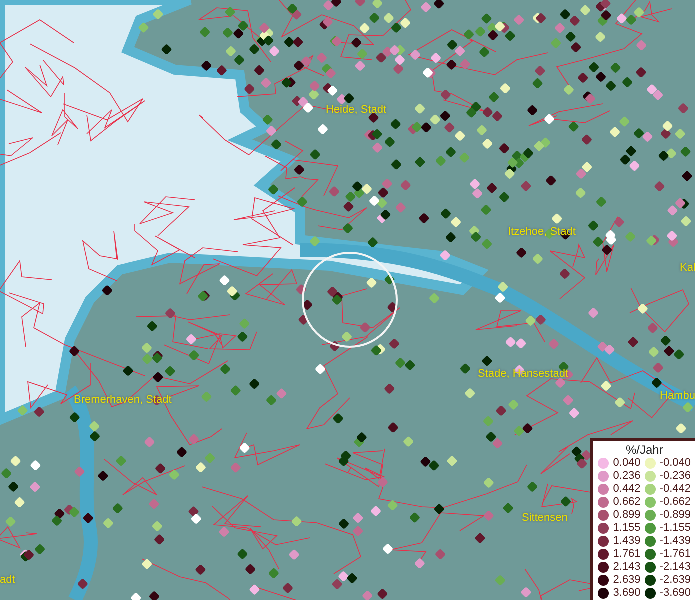 This screenshot has width=695, height=600. What do you see at coordinates (687, 268) in the screenshot?
I see `place-label: Kal` at bounding box center [687, 268].